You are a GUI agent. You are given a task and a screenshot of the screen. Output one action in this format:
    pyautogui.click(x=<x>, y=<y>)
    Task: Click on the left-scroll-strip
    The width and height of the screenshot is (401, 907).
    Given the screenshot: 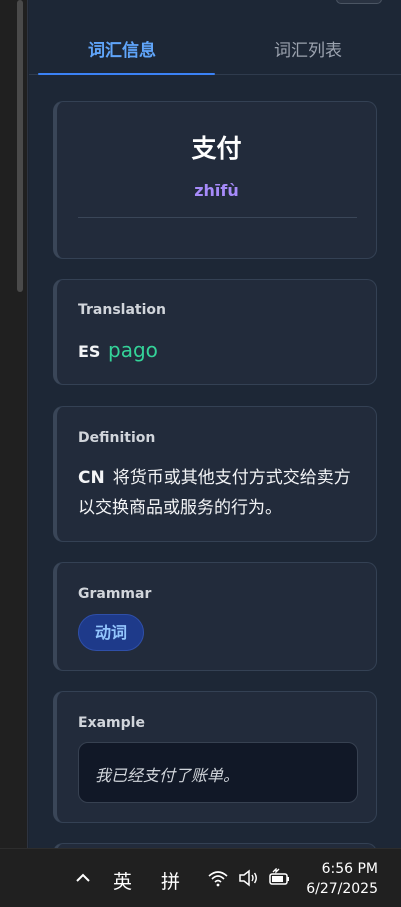 What is the action you would take?
    pyautogui.click(x=14, y=424)
    